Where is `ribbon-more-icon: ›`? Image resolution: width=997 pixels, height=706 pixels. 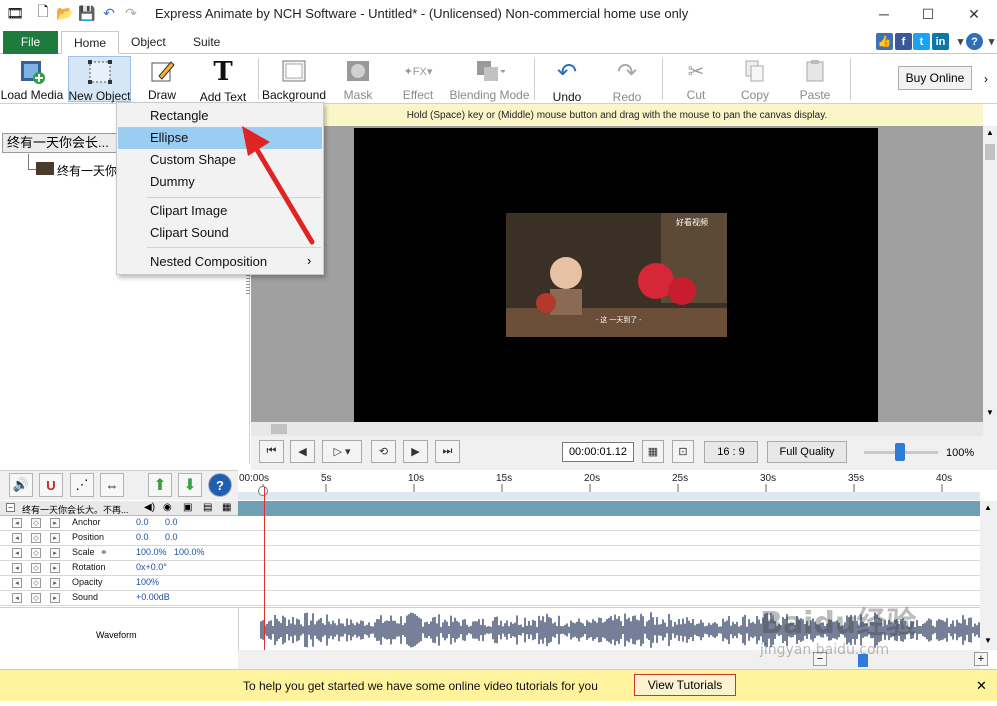
ribbon-more-icon: › is located at coordinates (986, 79).